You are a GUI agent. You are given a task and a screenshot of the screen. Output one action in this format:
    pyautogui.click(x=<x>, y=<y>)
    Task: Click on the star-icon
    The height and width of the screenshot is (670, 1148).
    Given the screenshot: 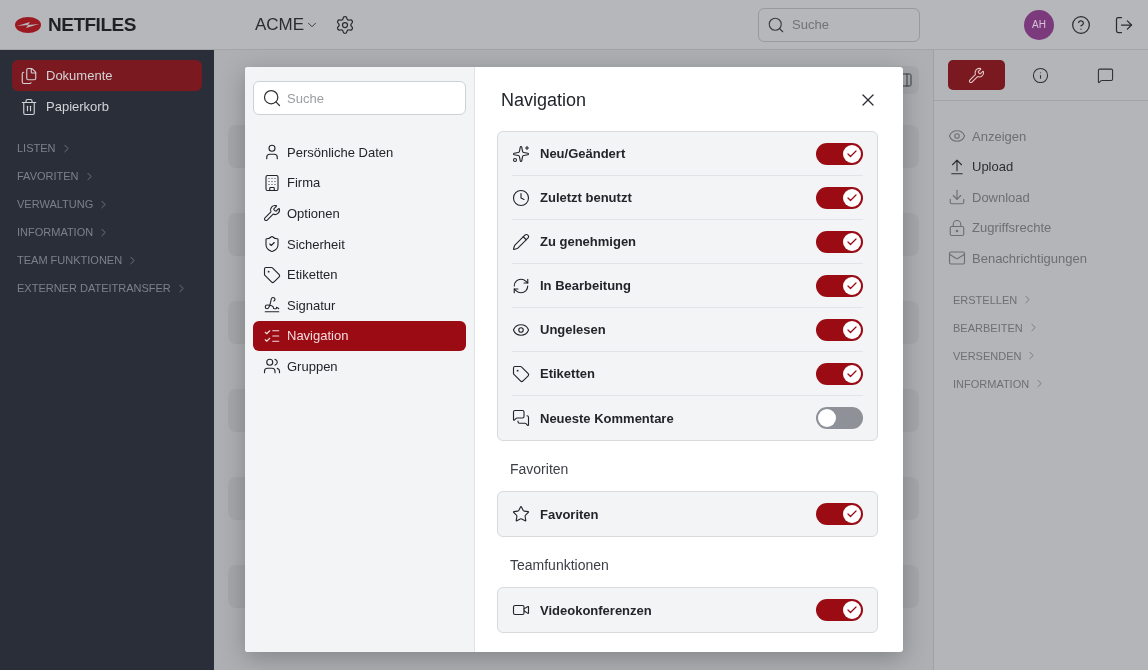 What is the action you would take?
    pyautogui.click(x=521, y=514)
    